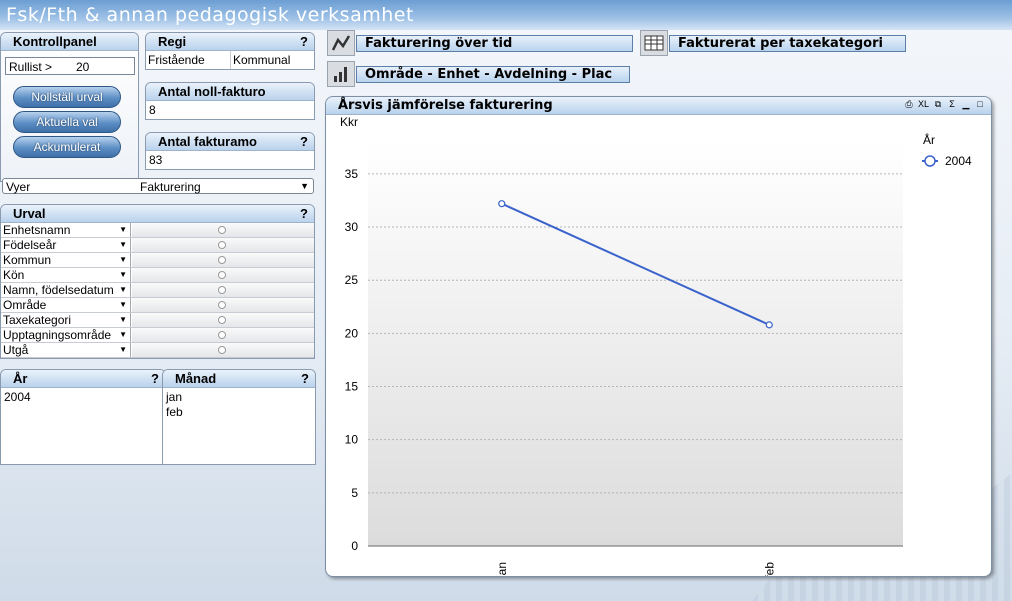  I want to click on ar-value-2004: 2004, so click(83, 397).